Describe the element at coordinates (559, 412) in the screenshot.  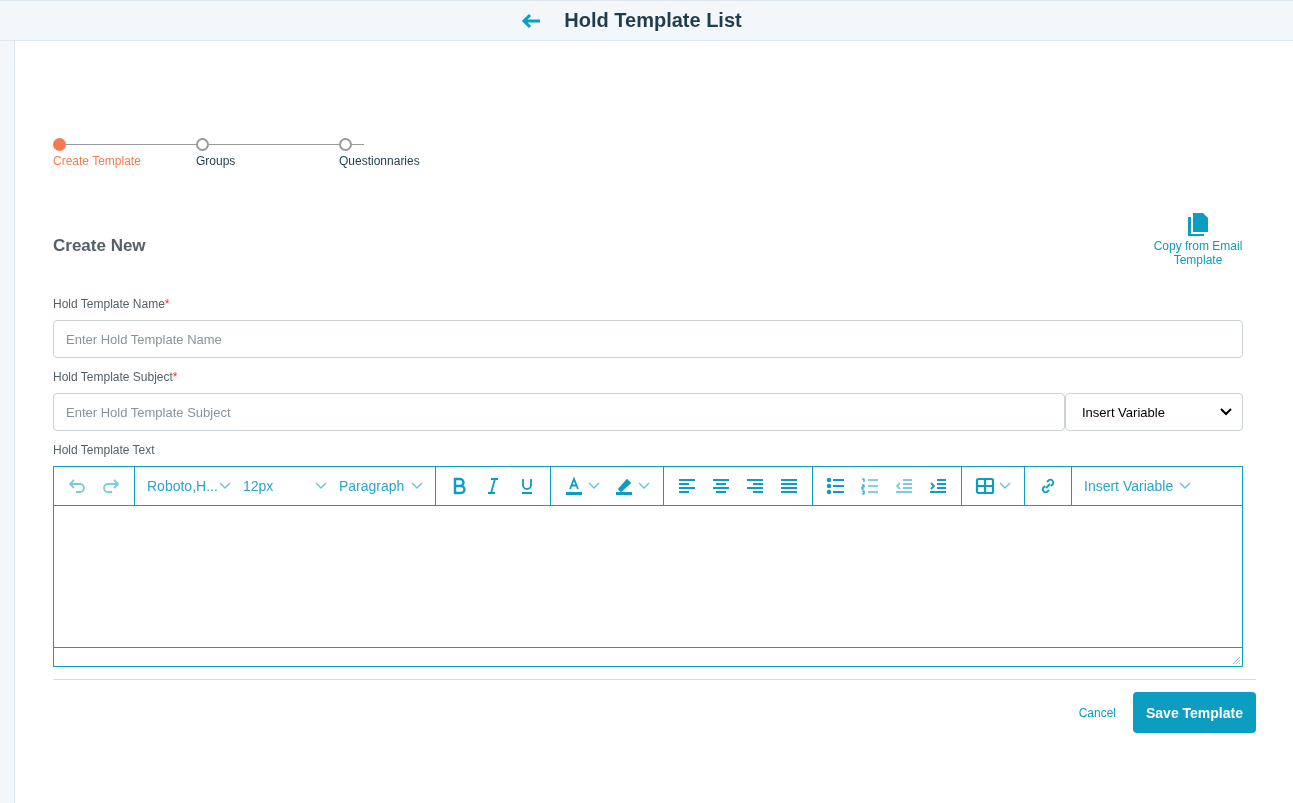
I see `template-subject-field: Enter Hold Template Subject` at that location.